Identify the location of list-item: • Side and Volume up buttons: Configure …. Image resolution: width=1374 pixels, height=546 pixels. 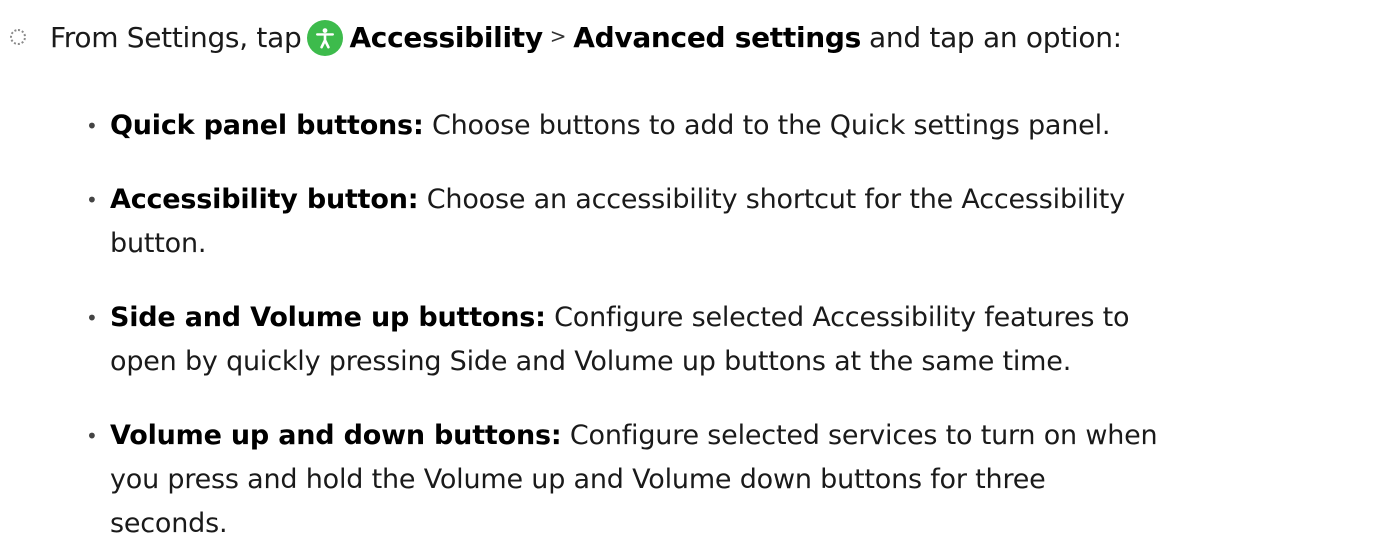
(718, 340).